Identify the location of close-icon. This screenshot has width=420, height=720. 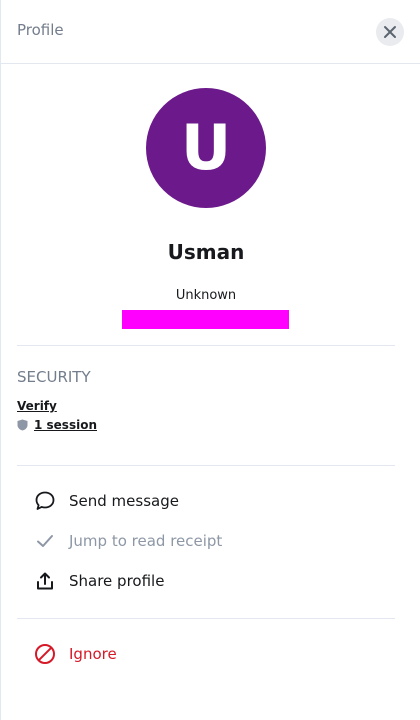
(390, 32).